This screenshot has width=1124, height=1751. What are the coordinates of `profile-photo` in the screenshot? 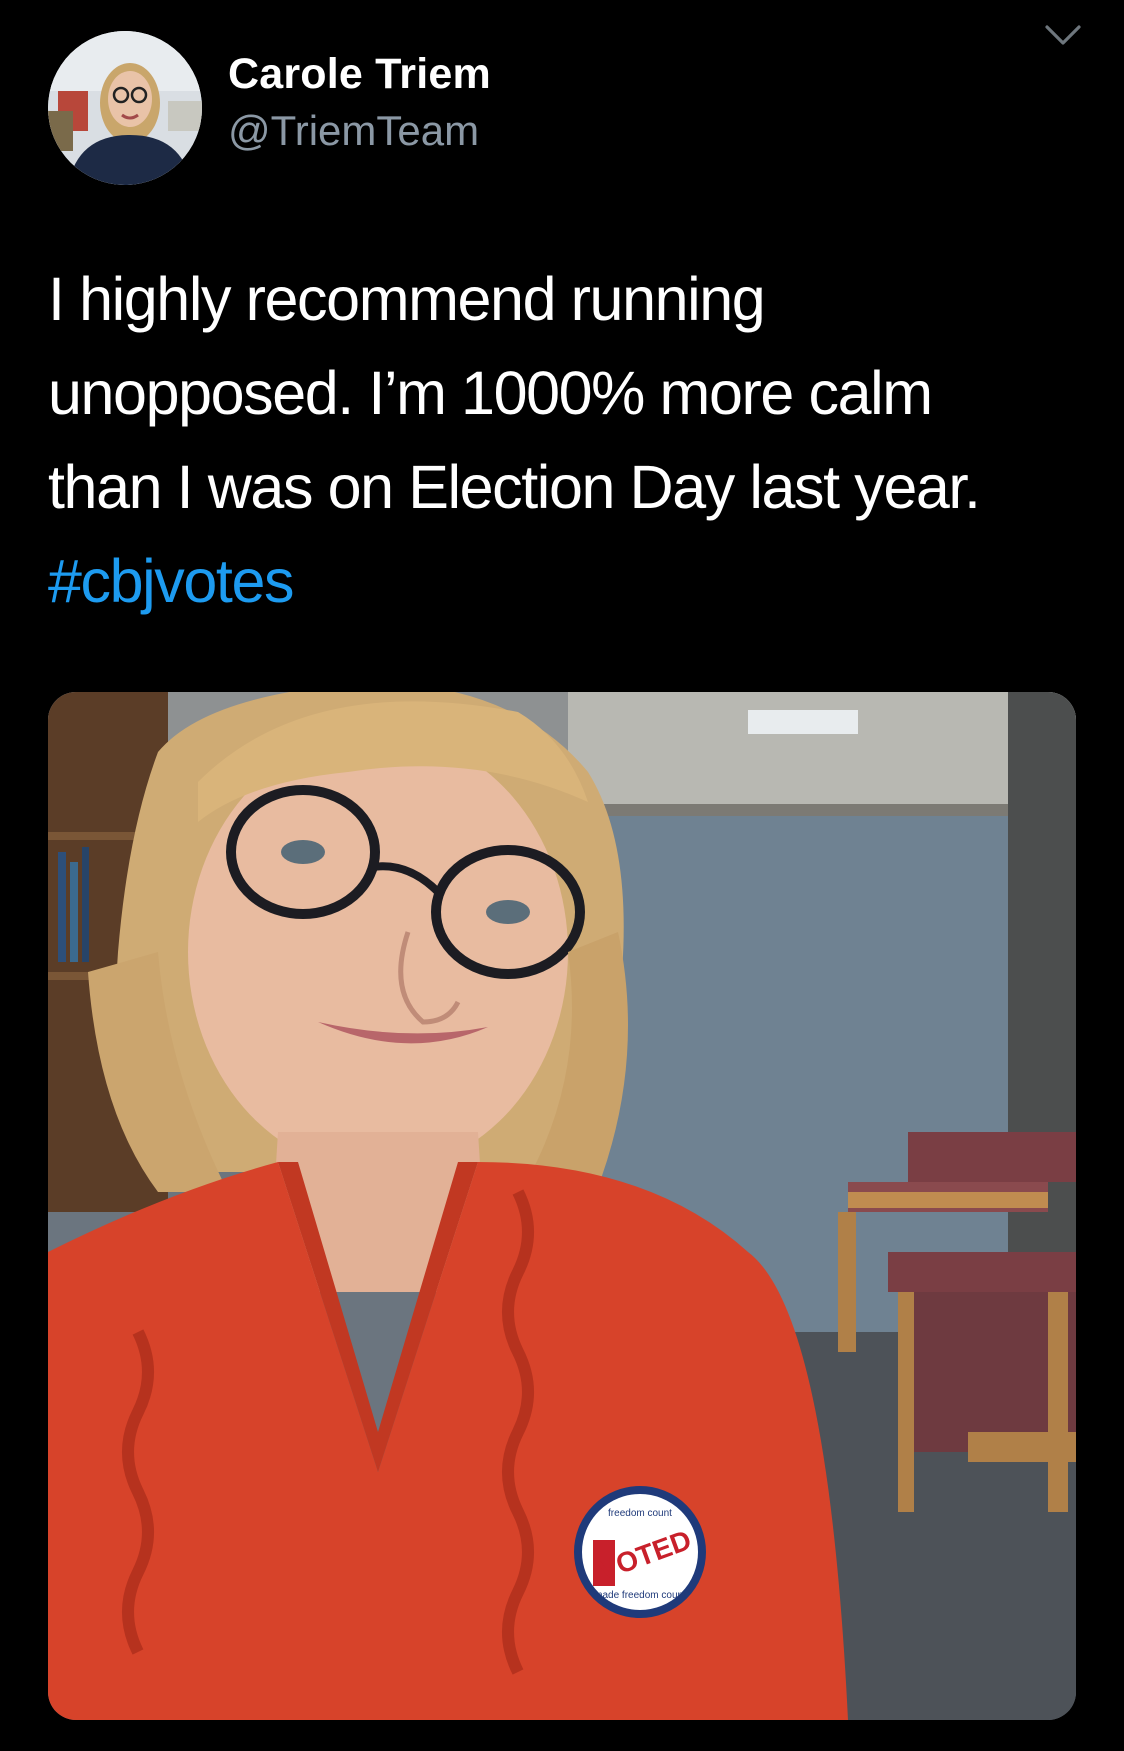 It's located at (125, 108).